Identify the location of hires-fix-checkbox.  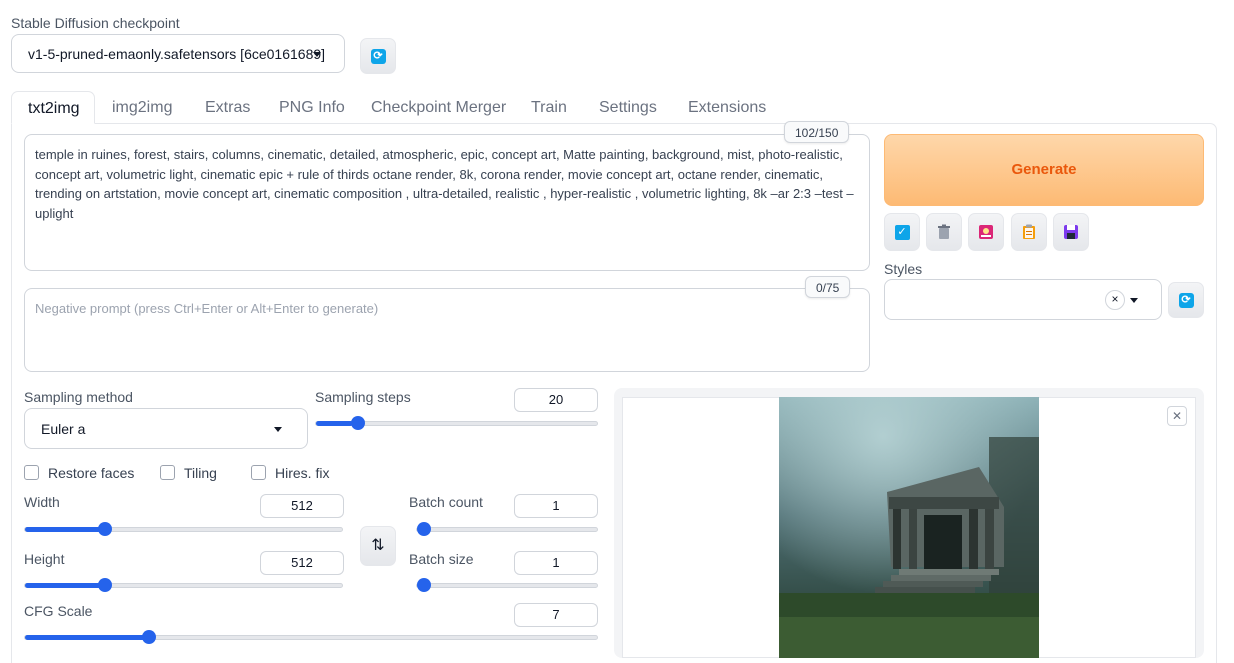
(258, 472).